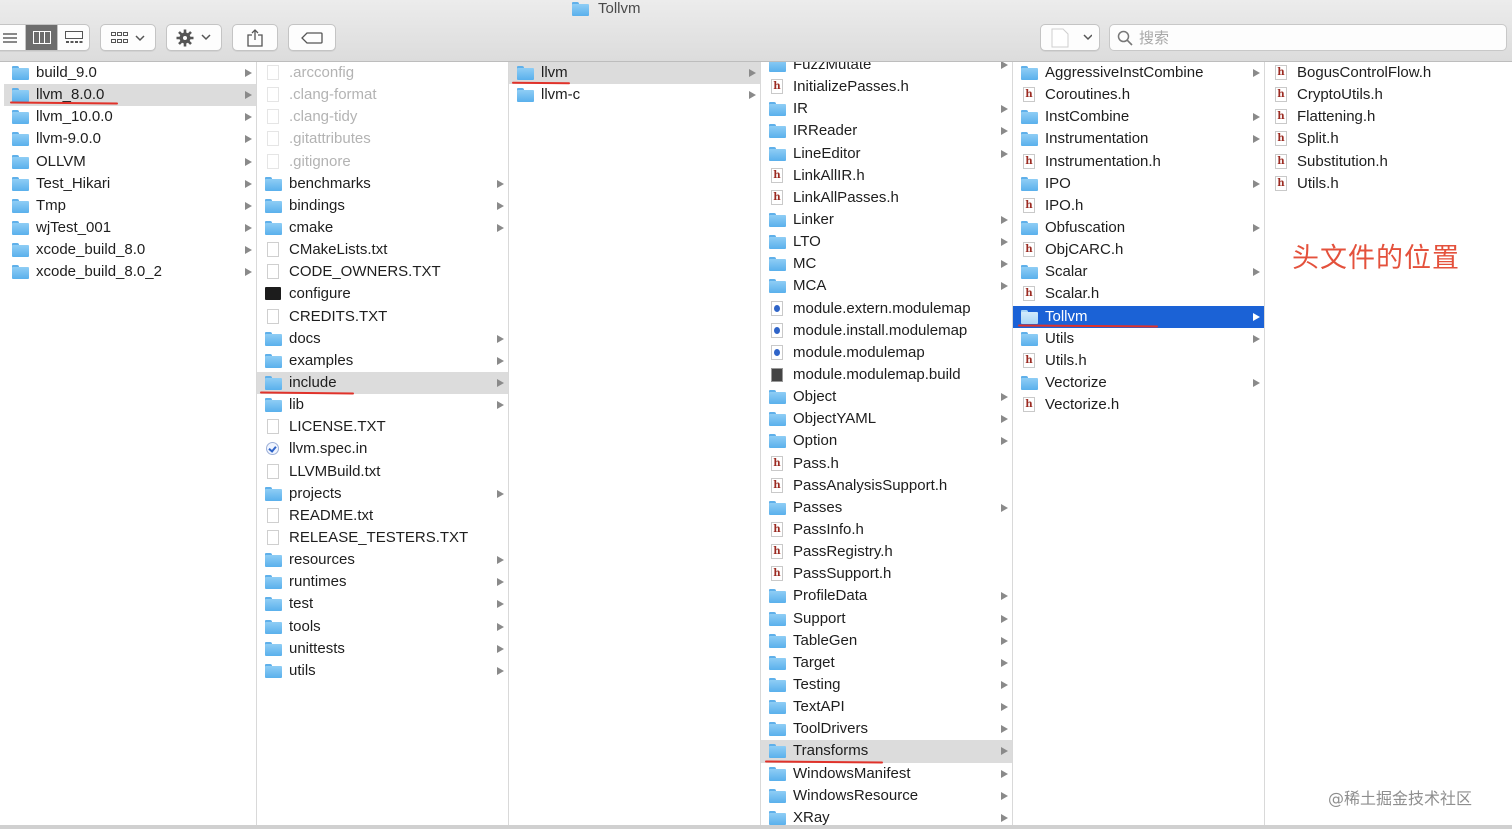  I want to click on folder-item: Testing, so click(886, 685).